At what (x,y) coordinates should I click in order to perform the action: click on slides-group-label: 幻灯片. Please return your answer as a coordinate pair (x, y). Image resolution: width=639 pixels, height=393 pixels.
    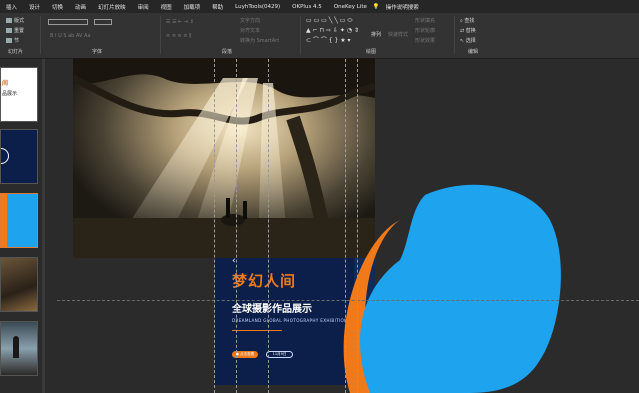
    Looking at the image, I should click on (16, 52).